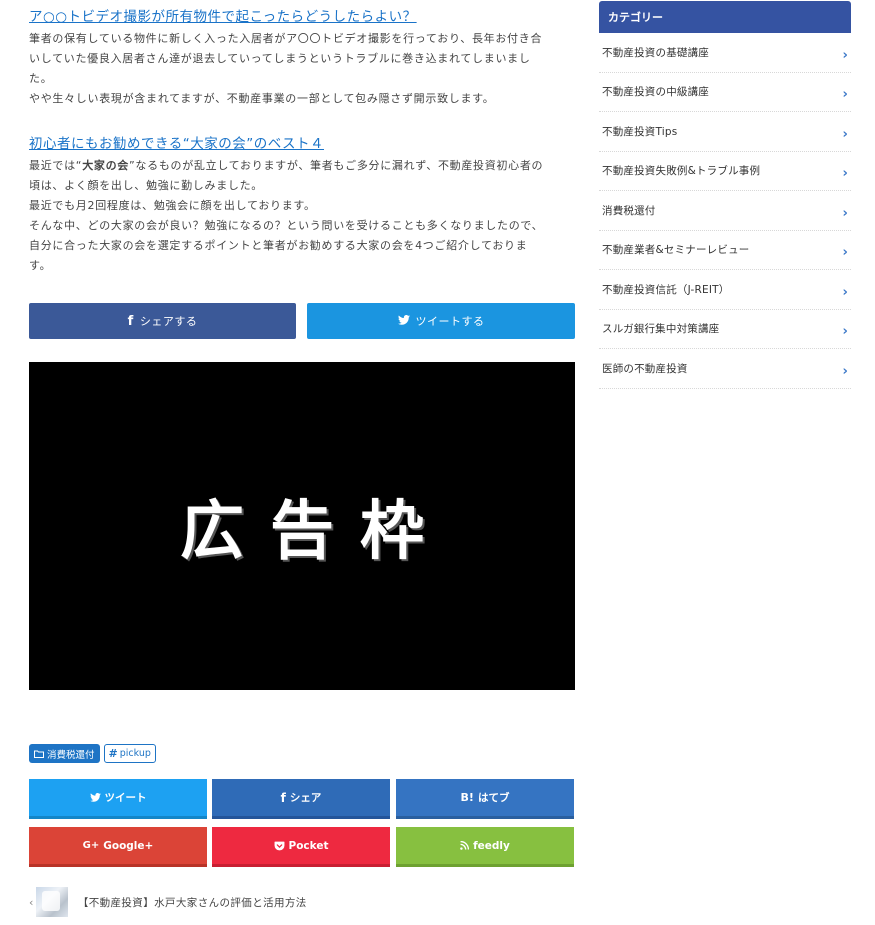  What do you see at coordinates (168, 321) in the screenshot?
I see `facebook-share-label: シェアする` at bounding box center [168, 321].